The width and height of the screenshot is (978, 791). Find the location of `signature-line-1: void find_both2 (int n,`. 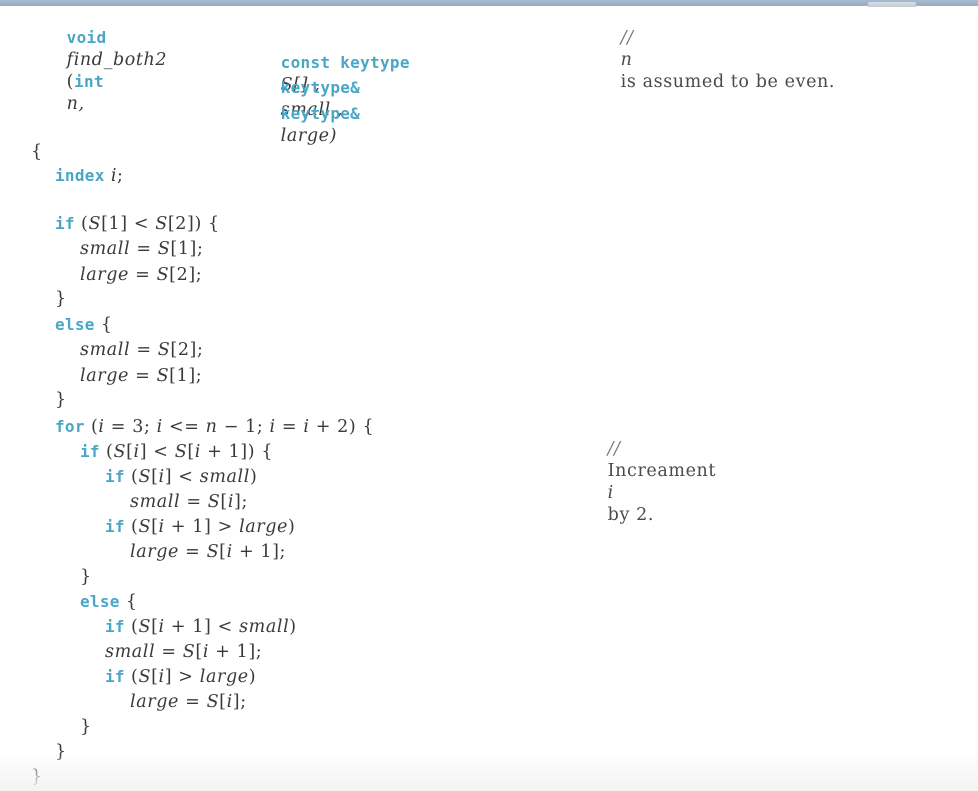

signature-line-1: void find_both2 (int n, is located at coordinates (104, 71).